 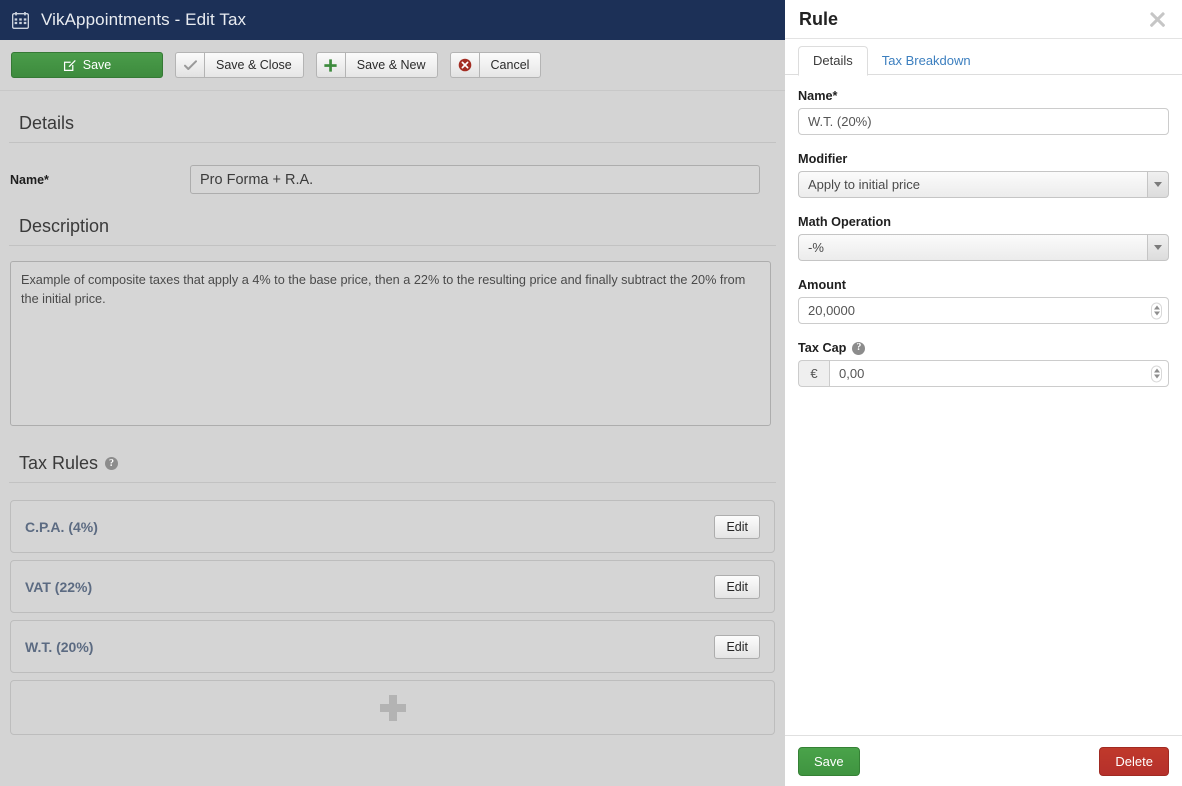 I want to click on window-title: VikAppointments - Edit Tax, so click(x=144, y=19).